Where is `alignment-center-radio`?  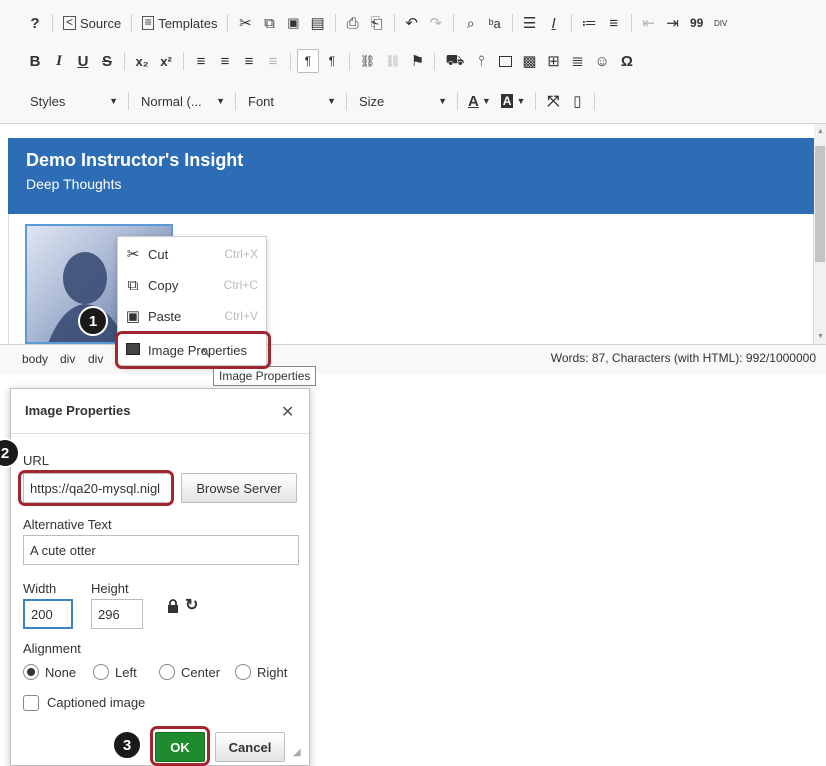 alignment-center-radio is located at coordinates (167, 672).